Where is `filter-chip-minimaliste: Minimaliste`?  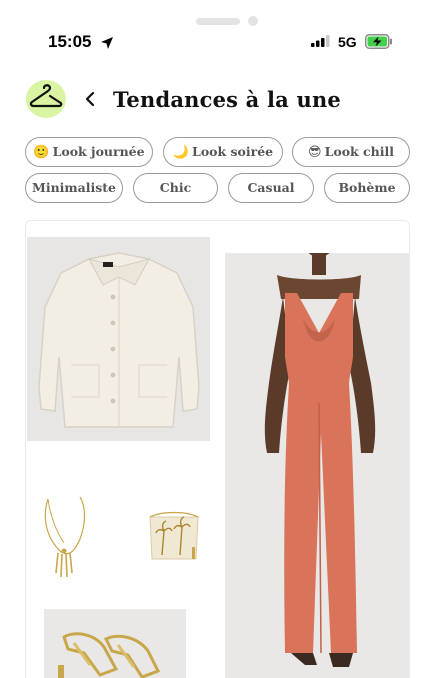
filter-chip-minimaliste: Minimaliste is located at coordinates (74, 188).